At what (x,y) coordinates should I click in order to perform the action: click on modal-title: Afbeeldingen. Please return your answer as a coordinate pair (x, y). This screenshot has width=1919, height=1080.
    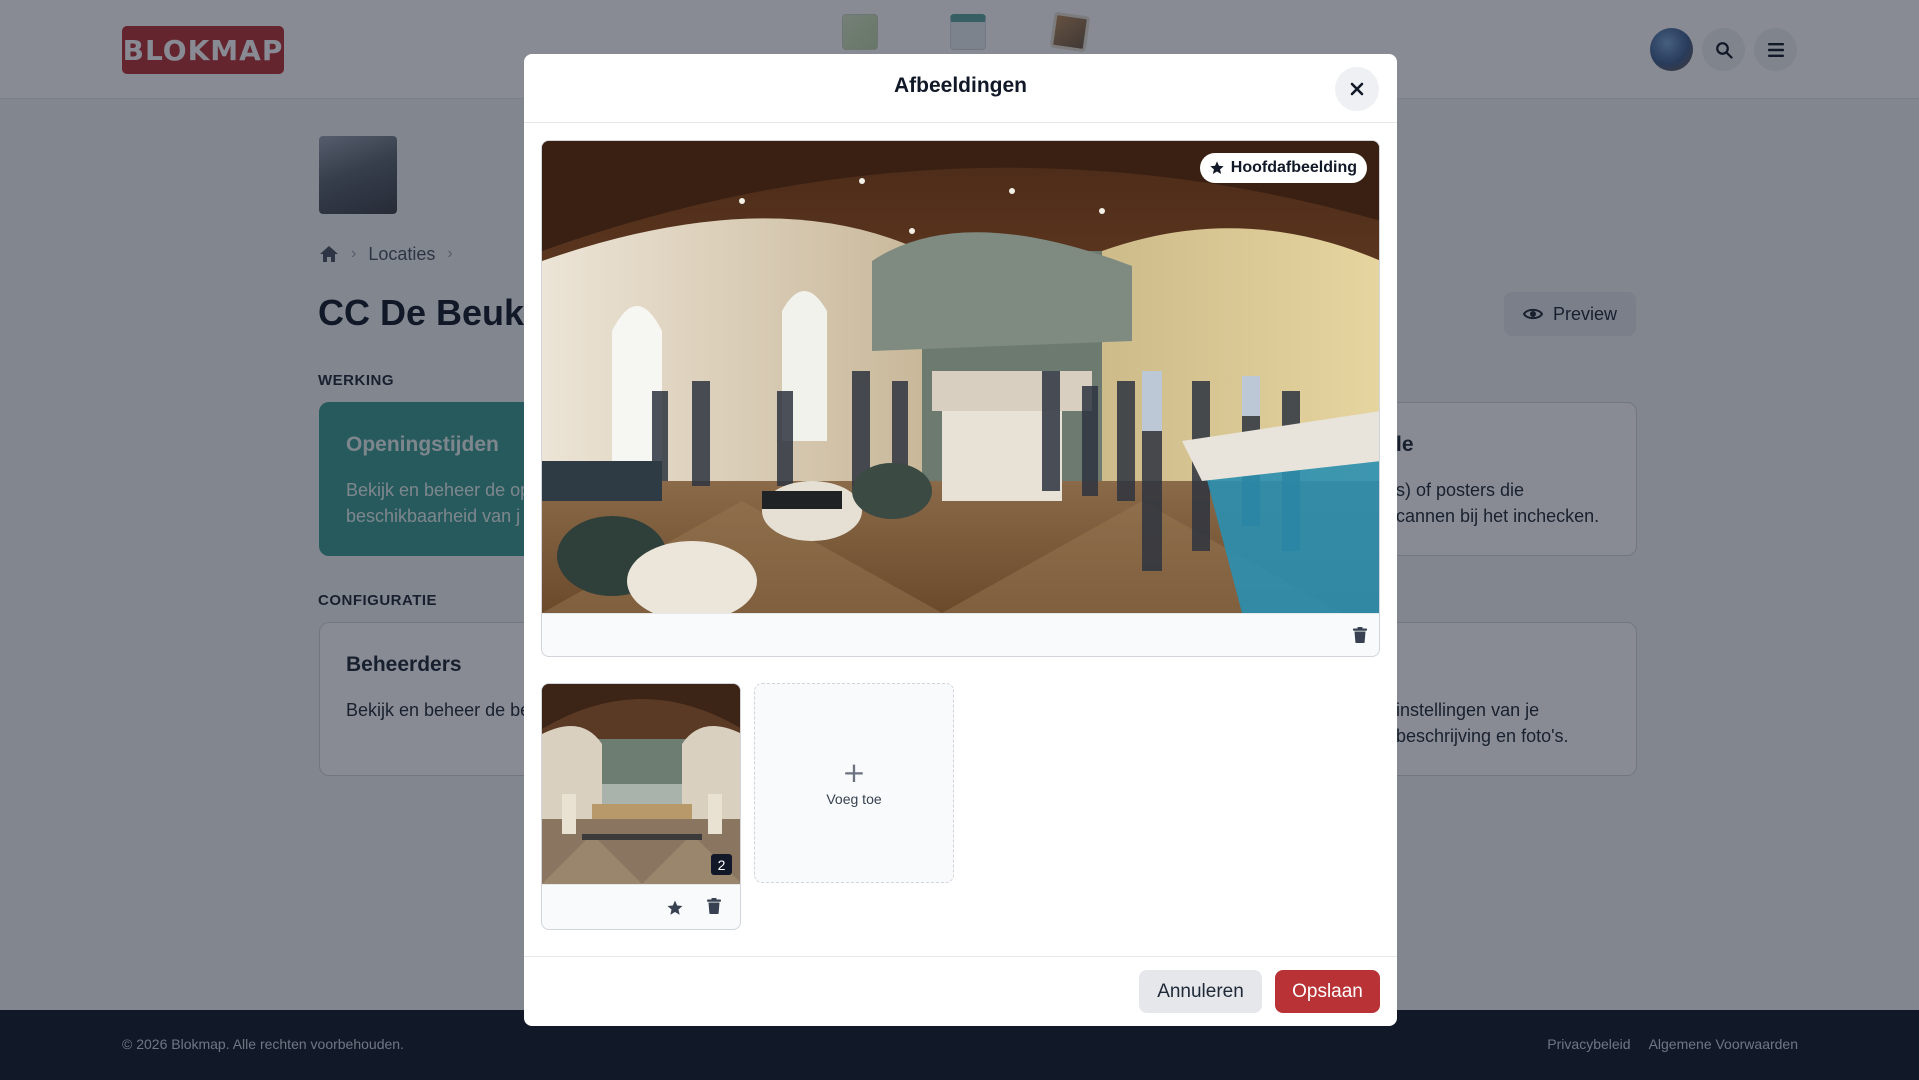
    Looking at the image, I should click on (960, 85).